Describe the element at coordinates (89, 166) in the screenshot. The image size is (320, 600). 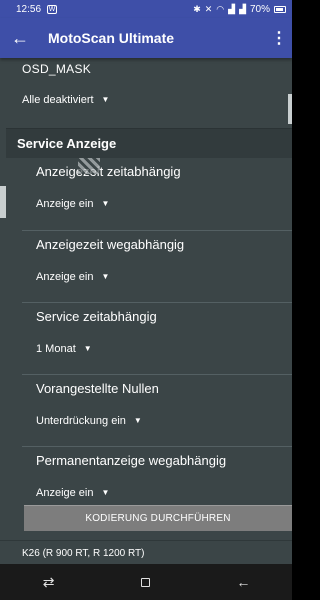
I see `loading-indicator` at that location.